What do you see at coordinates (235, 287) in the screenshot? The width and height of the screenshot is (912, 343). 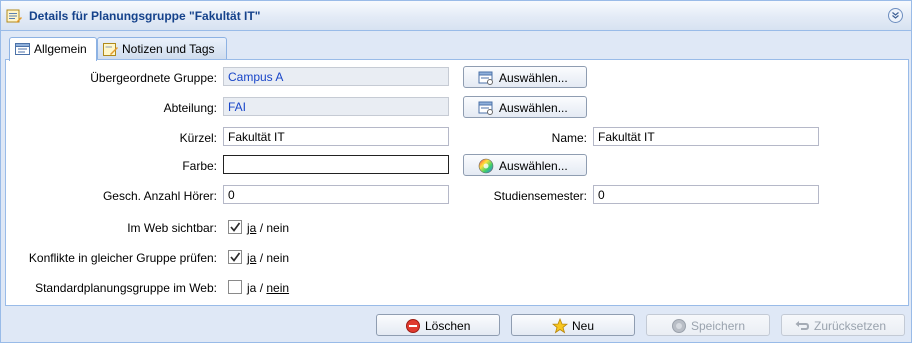 I see `default-web-checkbox` at bounding box center [235, 287].